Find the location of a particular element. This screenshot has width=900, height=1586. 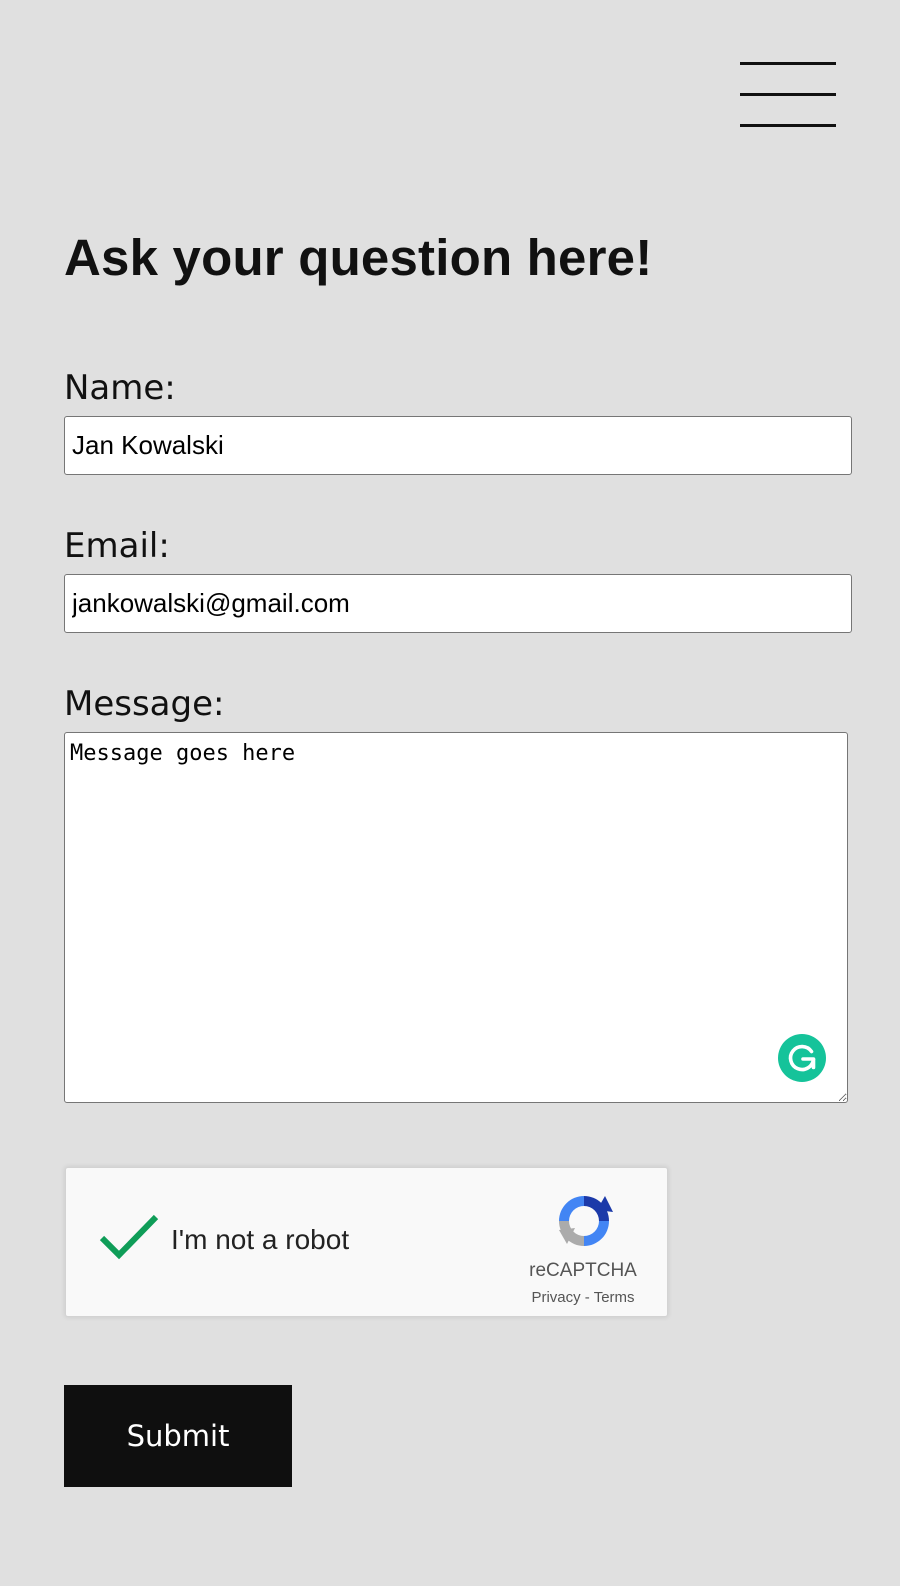

recaptcha-links: Privacy - Terms is located at coordinates (583, 1297).